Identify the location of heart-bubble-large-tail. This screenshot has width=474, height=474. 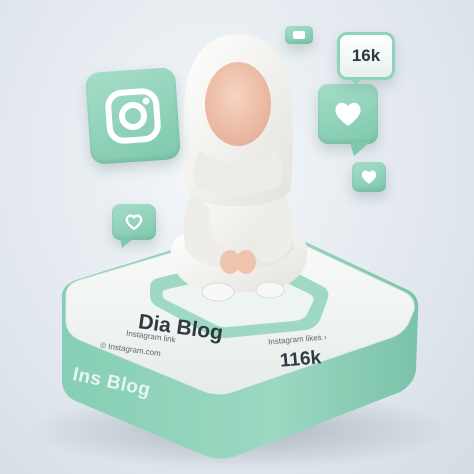
(360, 149).